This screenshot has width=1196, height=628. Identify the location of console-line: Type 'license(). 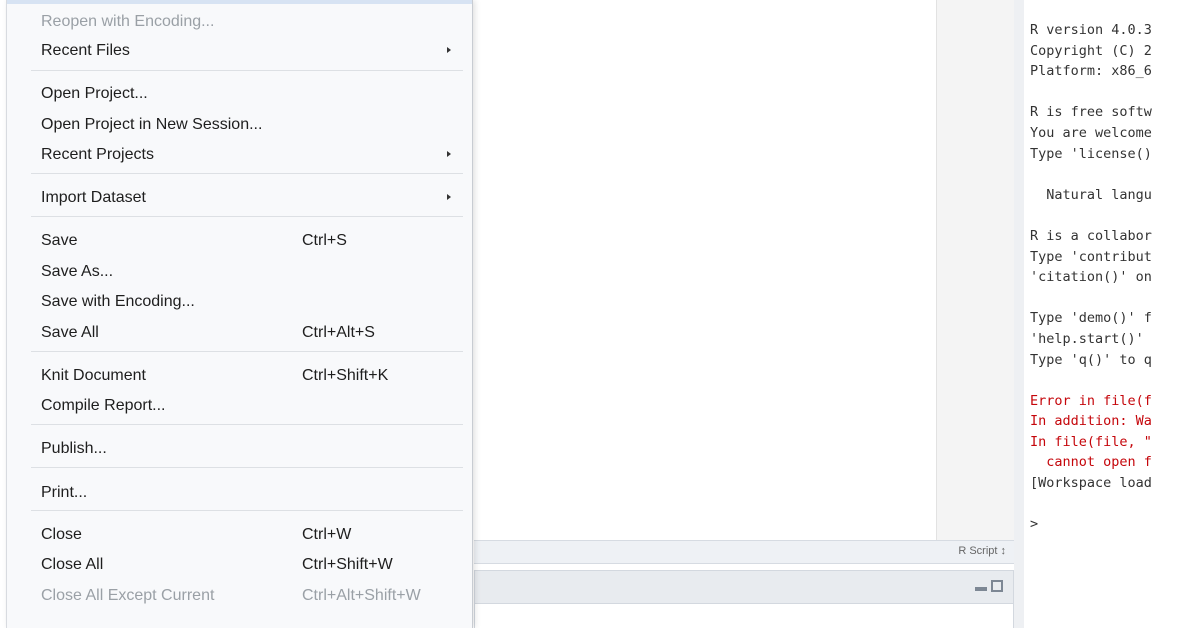
(1091, 153).